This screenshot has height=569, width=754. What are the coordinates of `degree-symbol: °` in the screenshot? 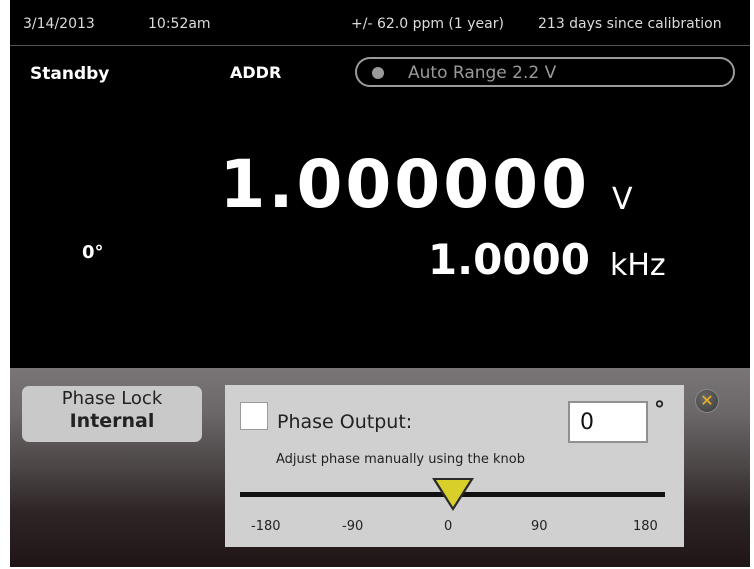 It's located at (659, 410).